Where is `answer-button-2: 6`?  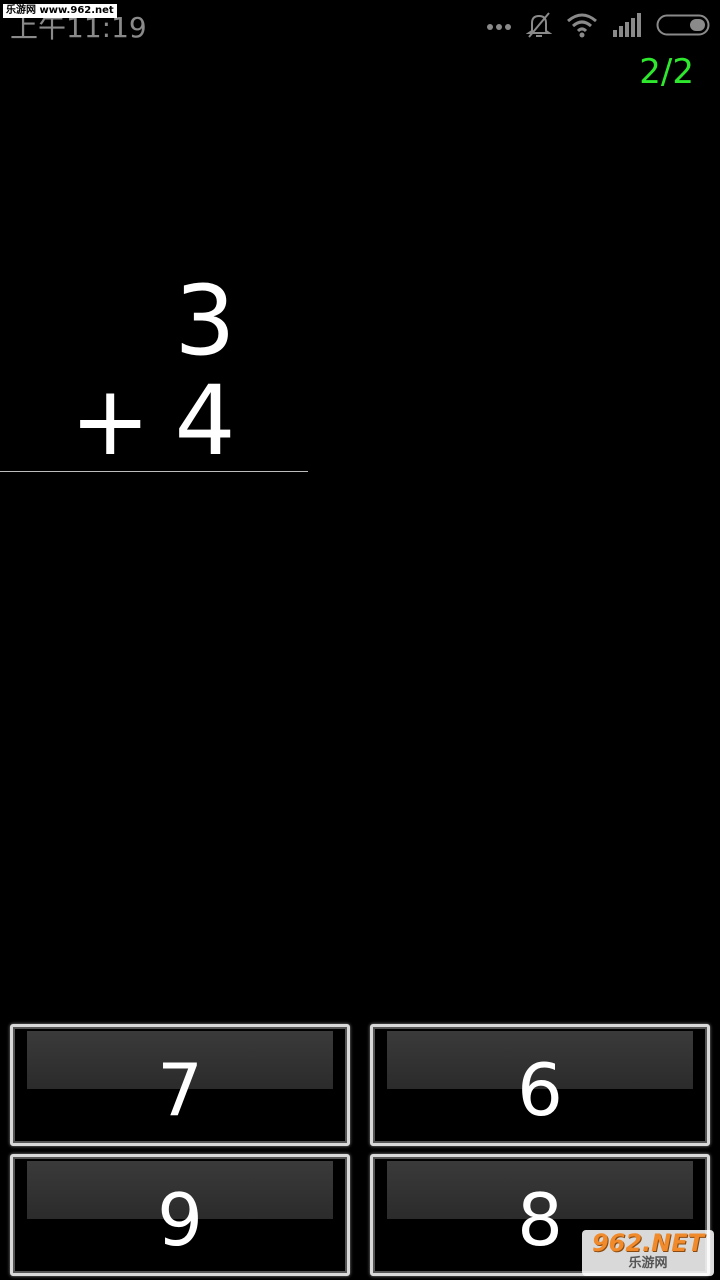 answer-button-2: 6 is located at coordinates (540, 1085).